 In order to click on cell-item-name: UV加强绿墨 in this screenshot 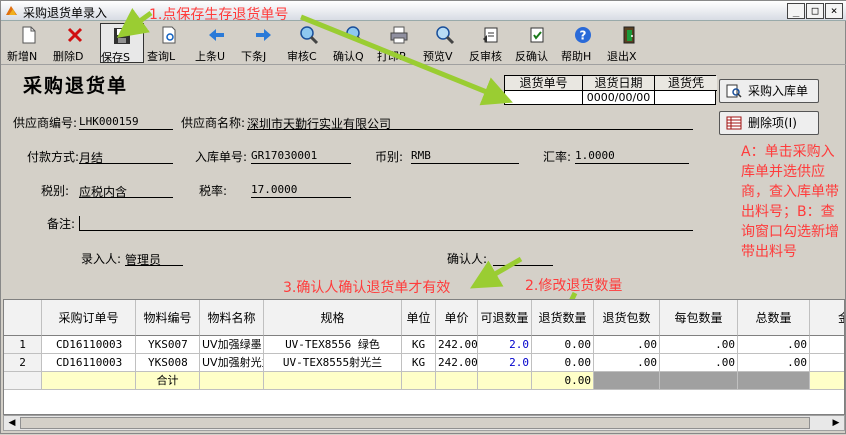, I will do `click(232, 345)`.